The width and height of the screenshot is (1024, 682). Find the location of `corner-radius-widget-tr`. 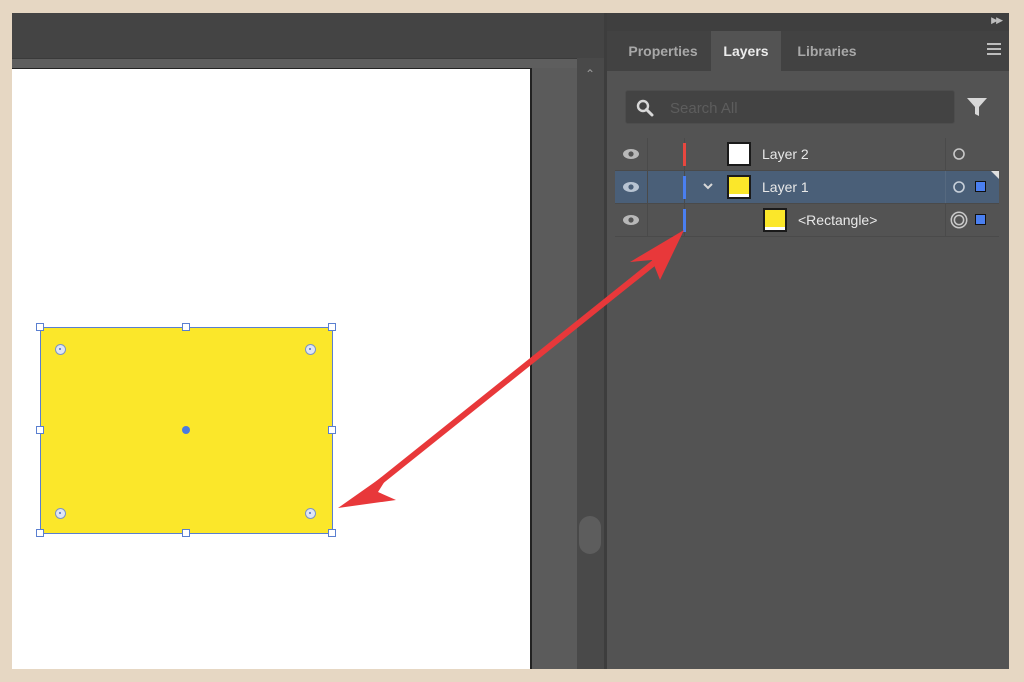

corner-radius-widget-tr is located at coordinates (310, 349).